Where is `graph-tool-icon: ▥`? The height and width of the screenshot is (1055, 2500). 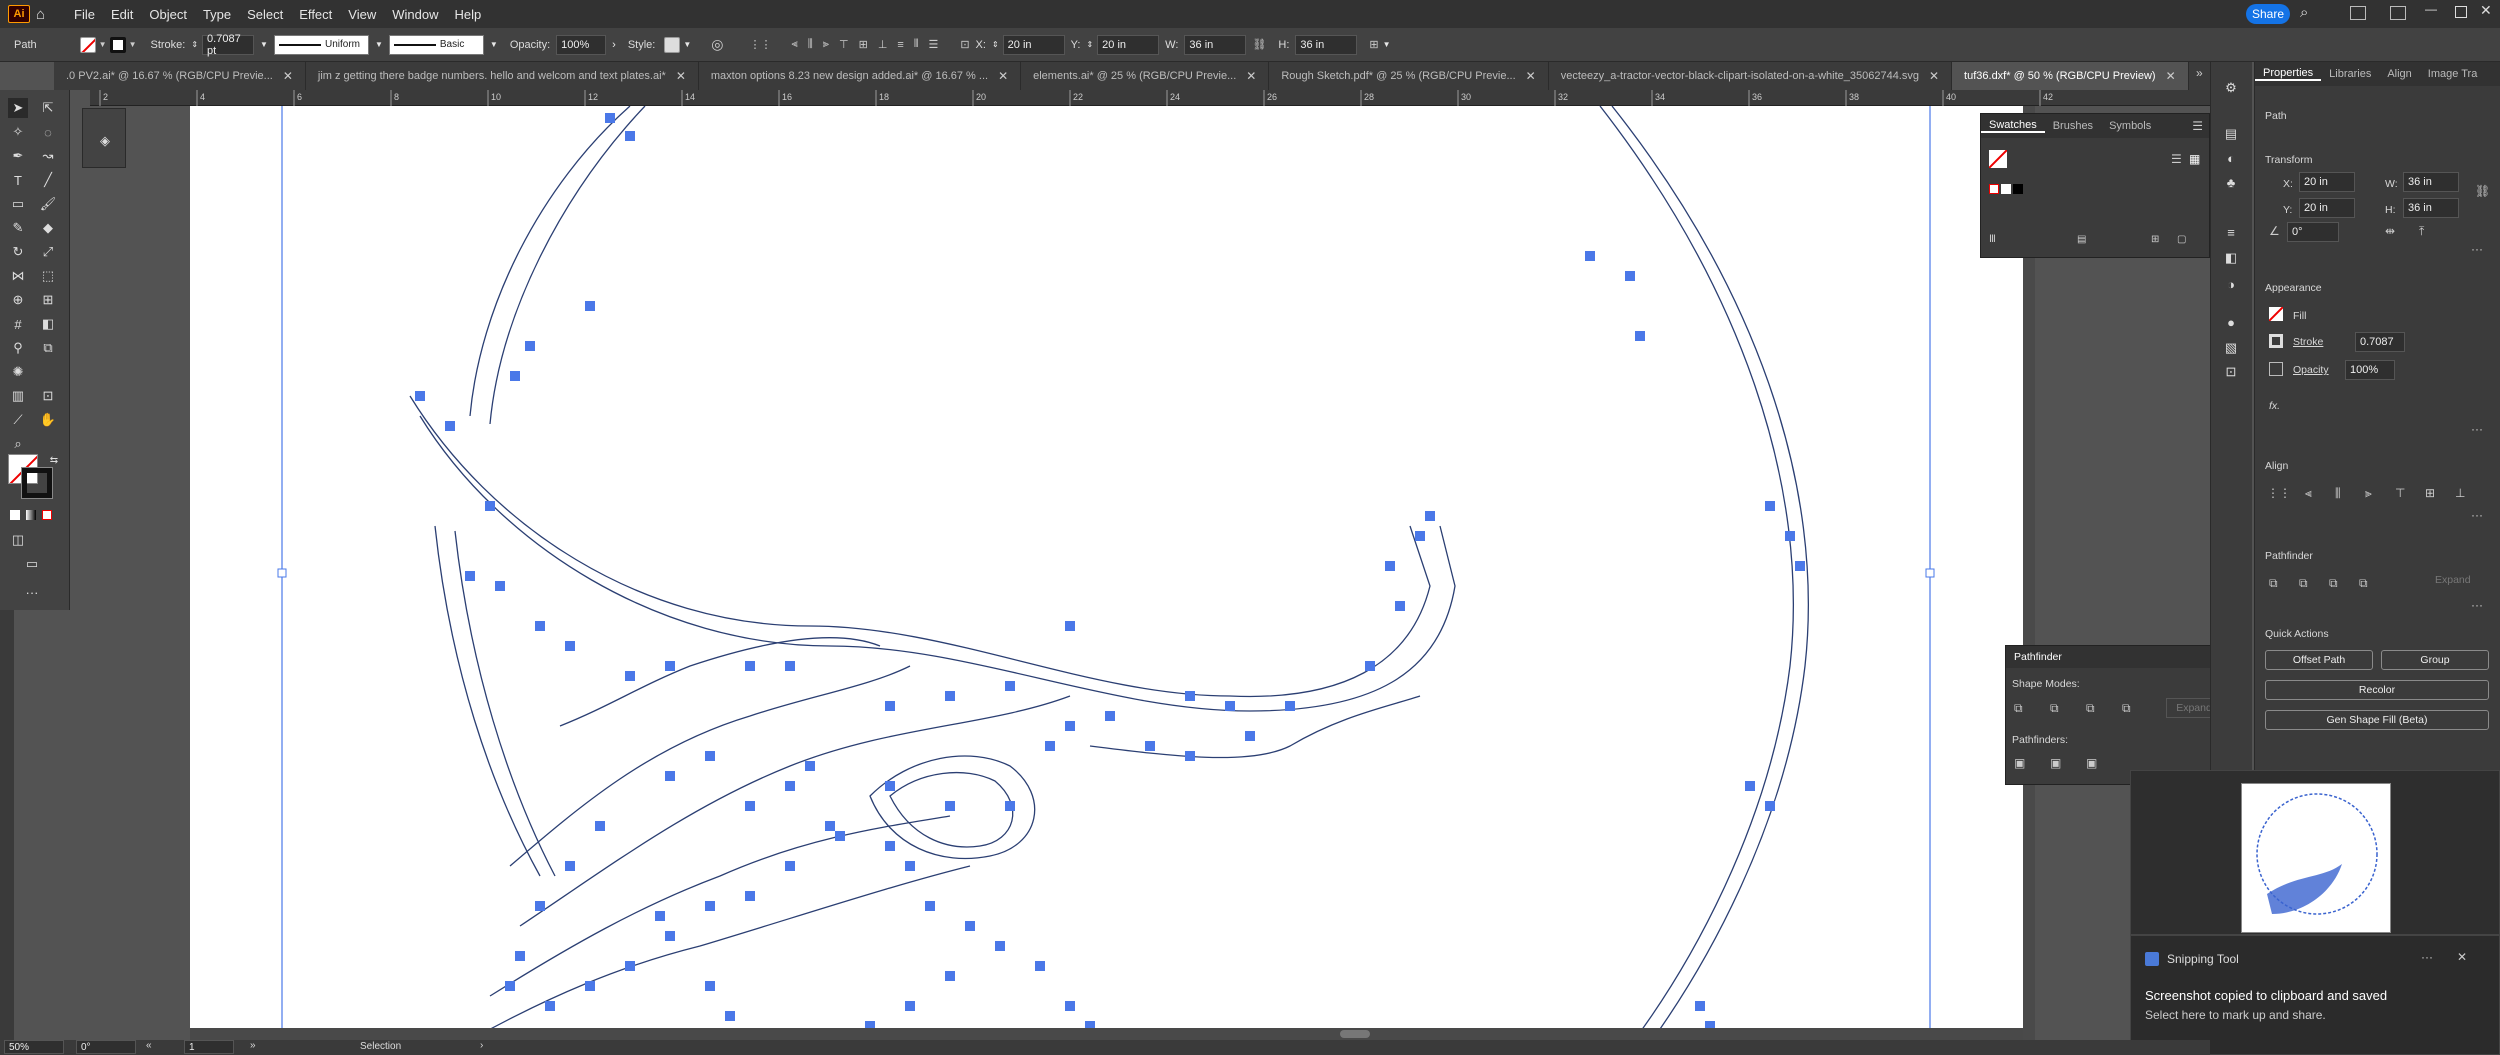 graph-tool-icon: ▥ is located at coordinates (18, 396).